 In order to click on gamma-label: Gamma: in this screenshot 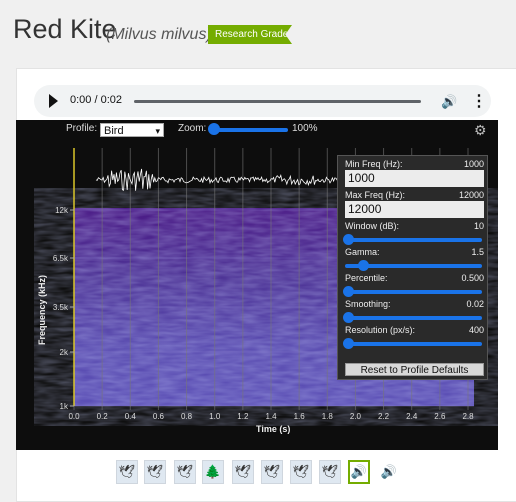, I will do `click(362, 252)`.